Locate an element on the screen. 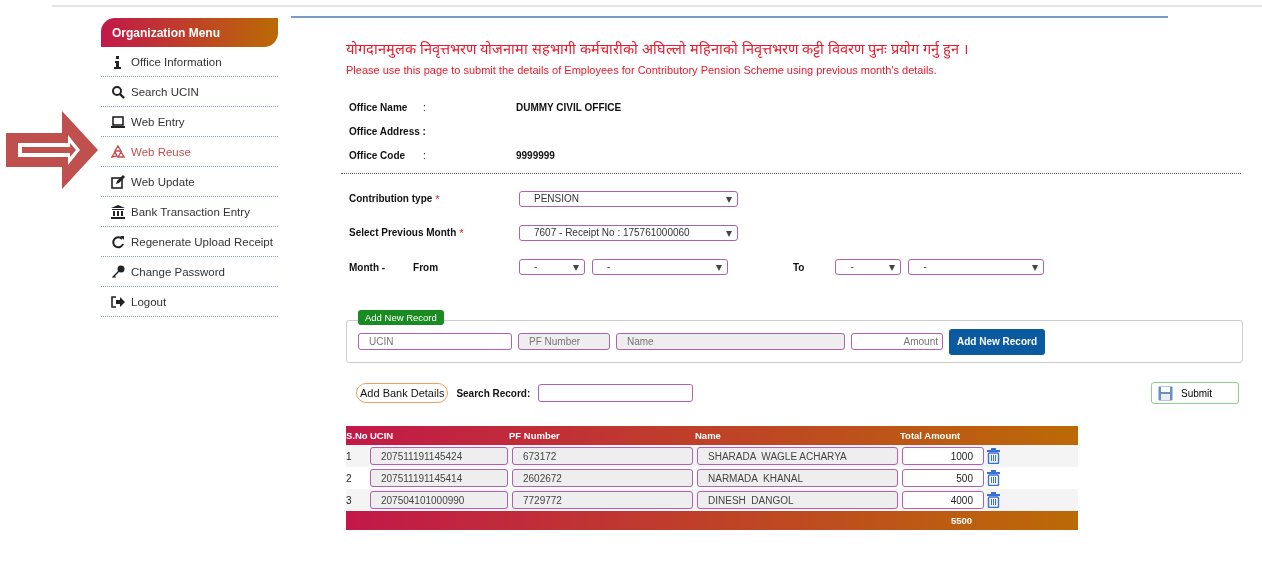 This screenshot has height=569, width=1262. table-cell-text: 2 is located at coordinates (349, 478).